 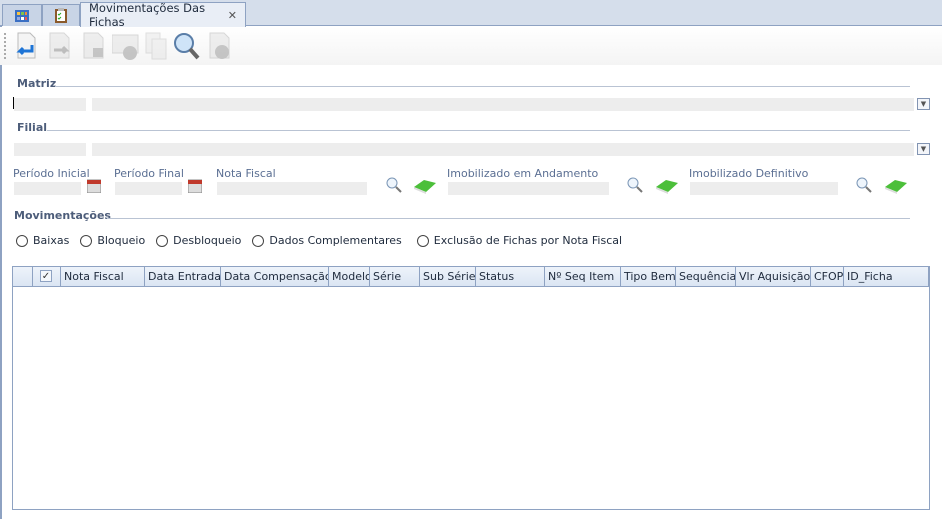 I want to click on tab-clipboard, so click(x=61, y=15).